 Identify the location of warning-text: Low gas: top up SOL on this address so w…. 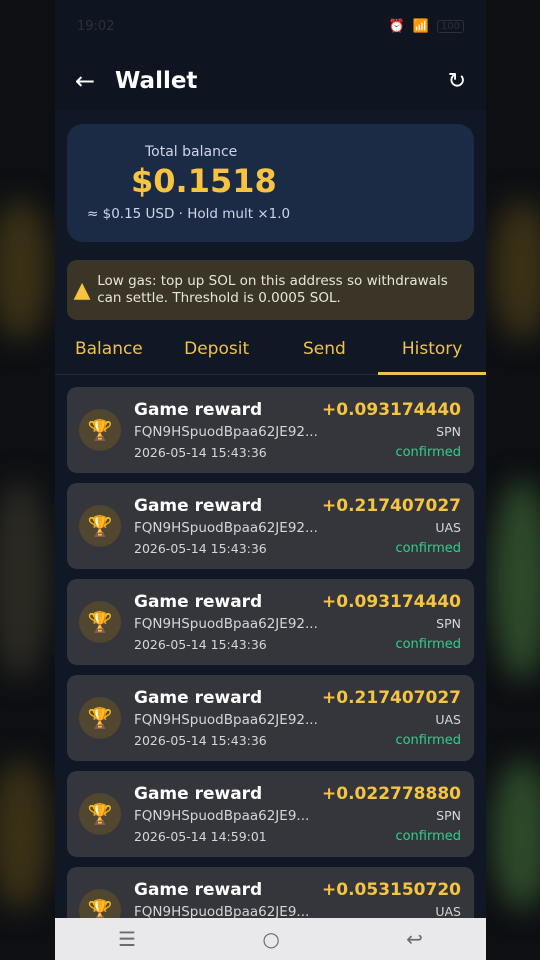
(272, 289).